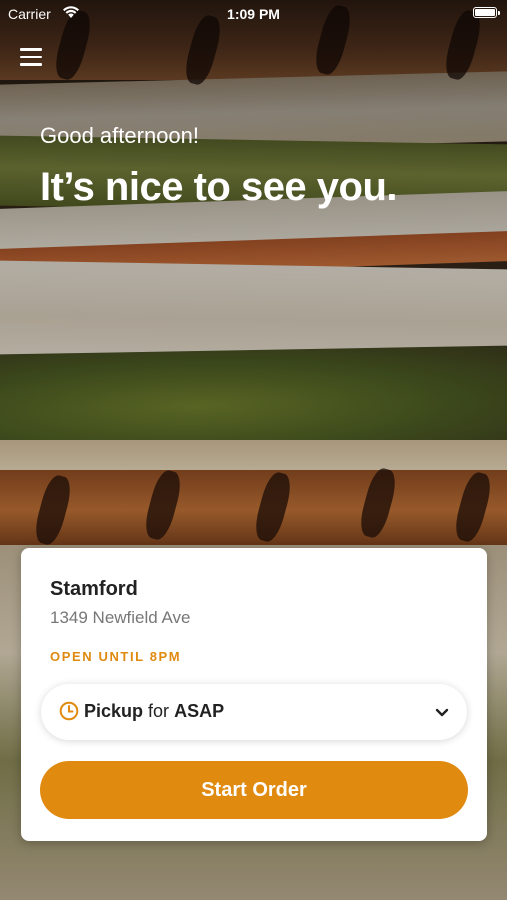 The image size is (507, 900). I want to click on order-mode: Pickup, so click(114, 711).